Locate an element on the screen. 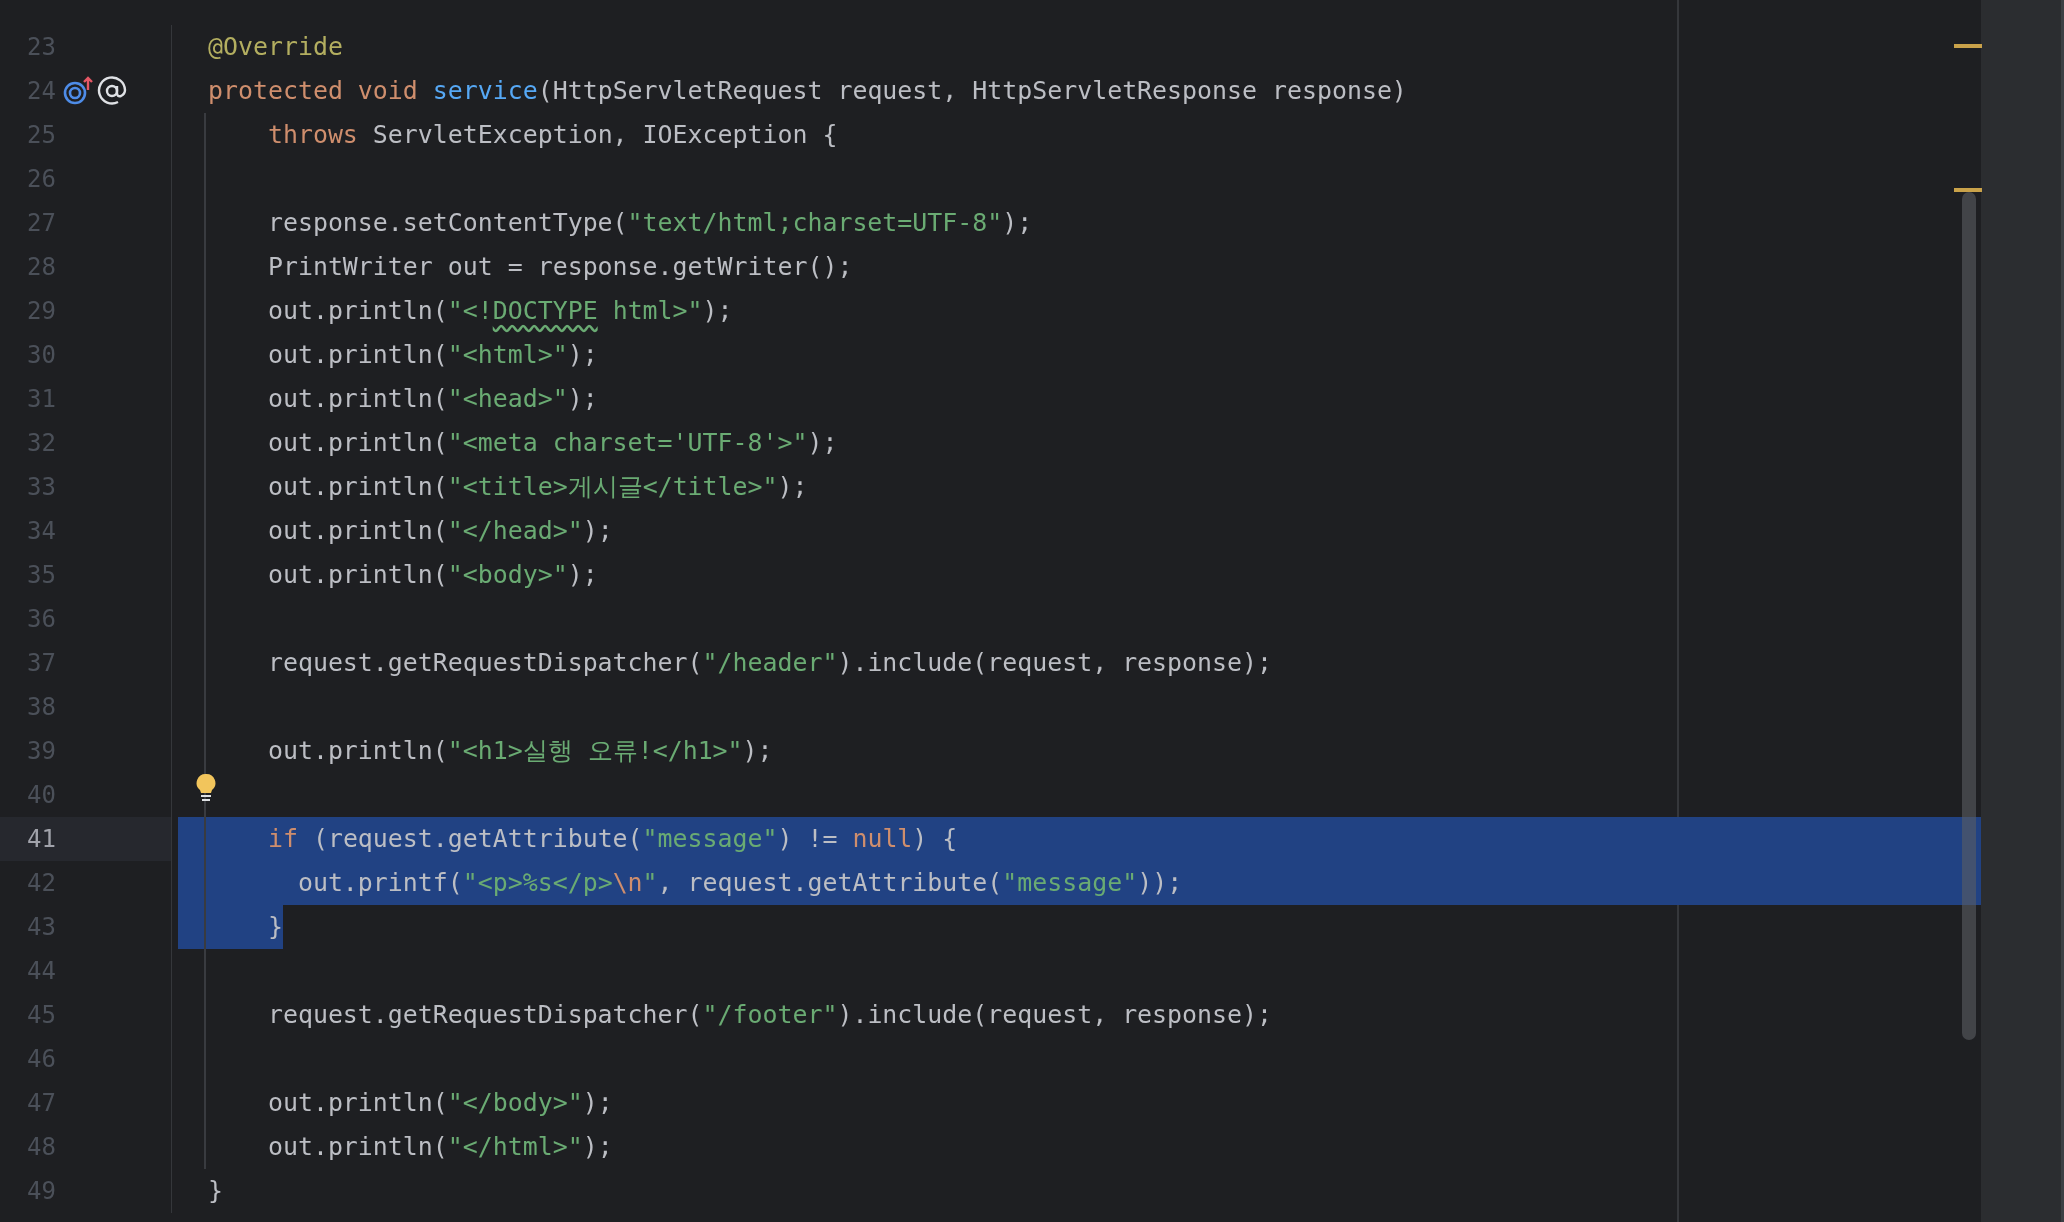 This screenshot has width=2064, height=1222. code-line: @Override is located at coordinates (275, 47).